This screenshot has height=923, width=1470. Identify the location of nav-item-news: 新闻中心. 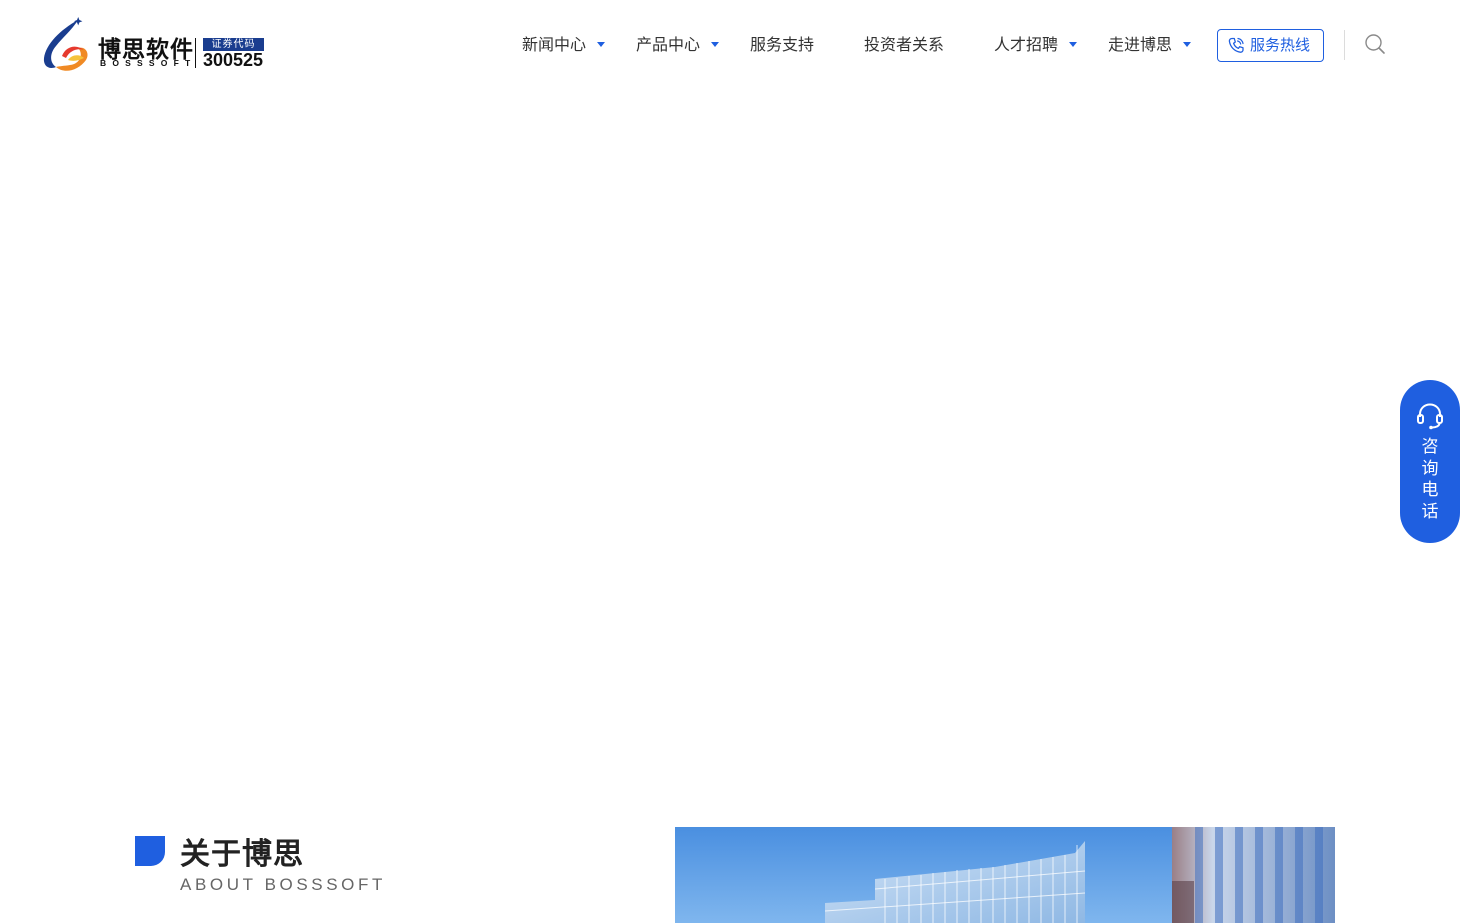
(564, 45).